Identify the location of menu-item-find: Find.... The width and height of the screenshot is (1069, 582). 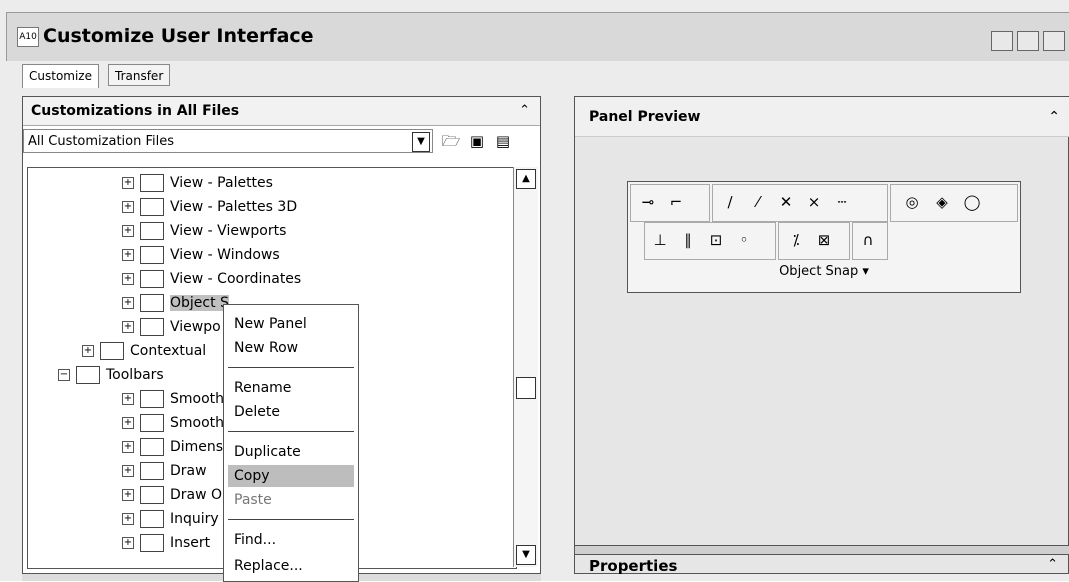
(291, 540).